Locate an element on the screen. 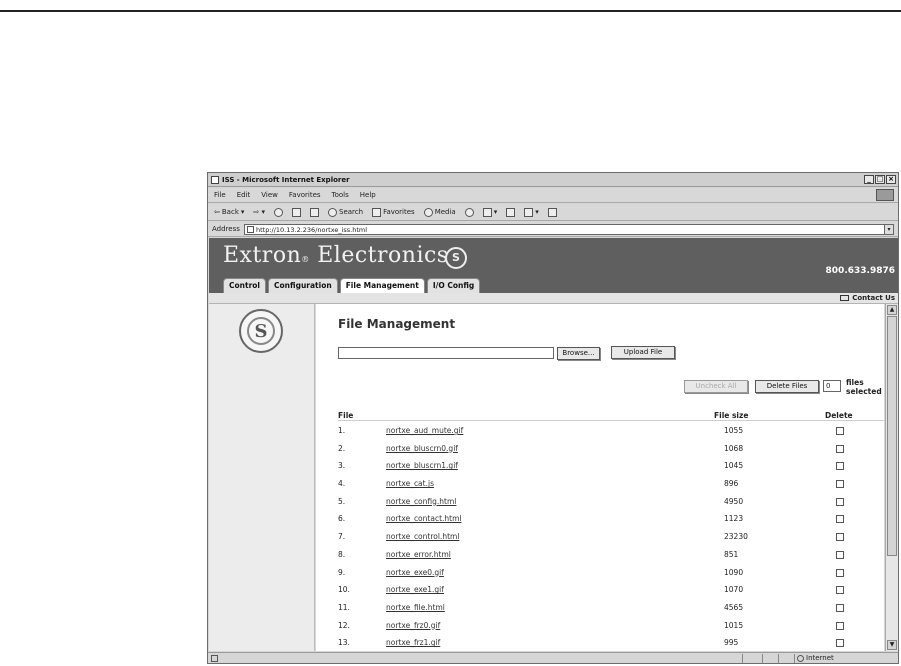 The width and height of the screenshot is (901, 666). address-label: Address is located at coordinates (226, 229).